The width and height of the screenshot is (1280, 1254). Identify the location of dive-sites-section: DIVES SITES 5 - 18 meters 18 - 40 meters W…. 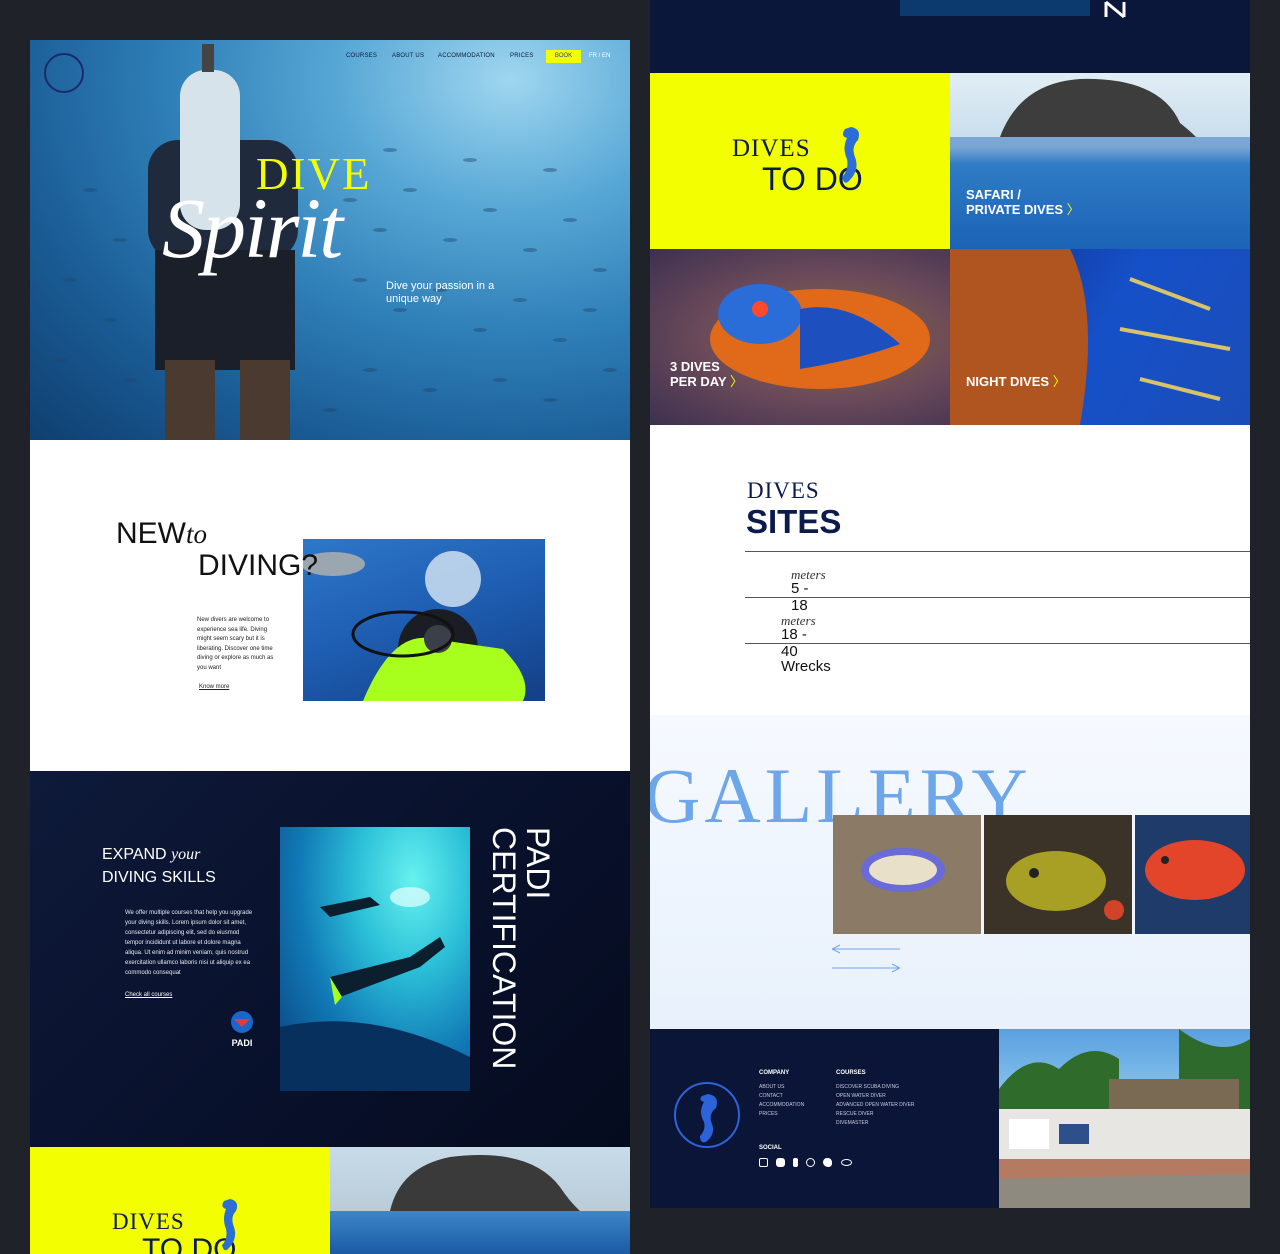
(950, 570).